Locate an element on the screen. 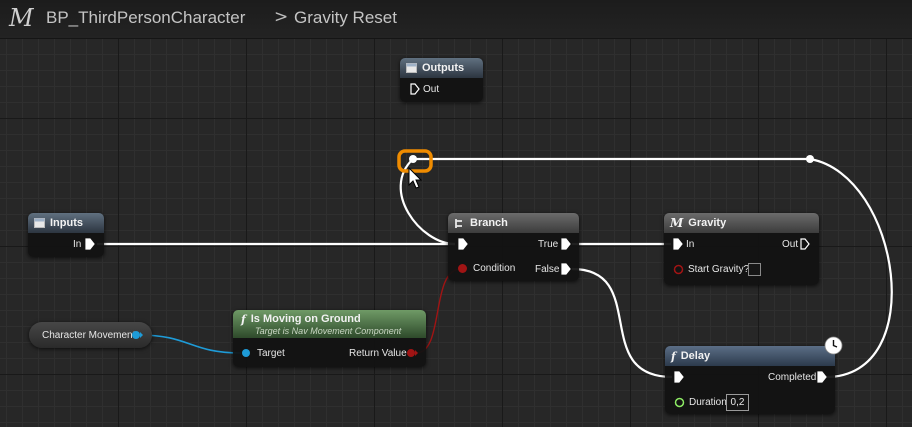 This screenshot has height=427, width=912. inputs-node-header: Inputs is located at coordinates (66, 223).